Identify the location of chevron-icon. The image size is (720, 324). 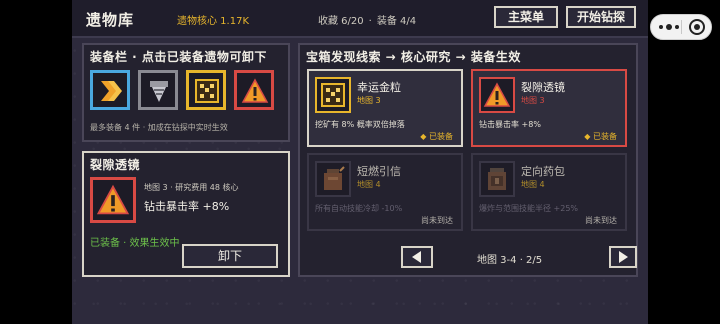
(111, 91).